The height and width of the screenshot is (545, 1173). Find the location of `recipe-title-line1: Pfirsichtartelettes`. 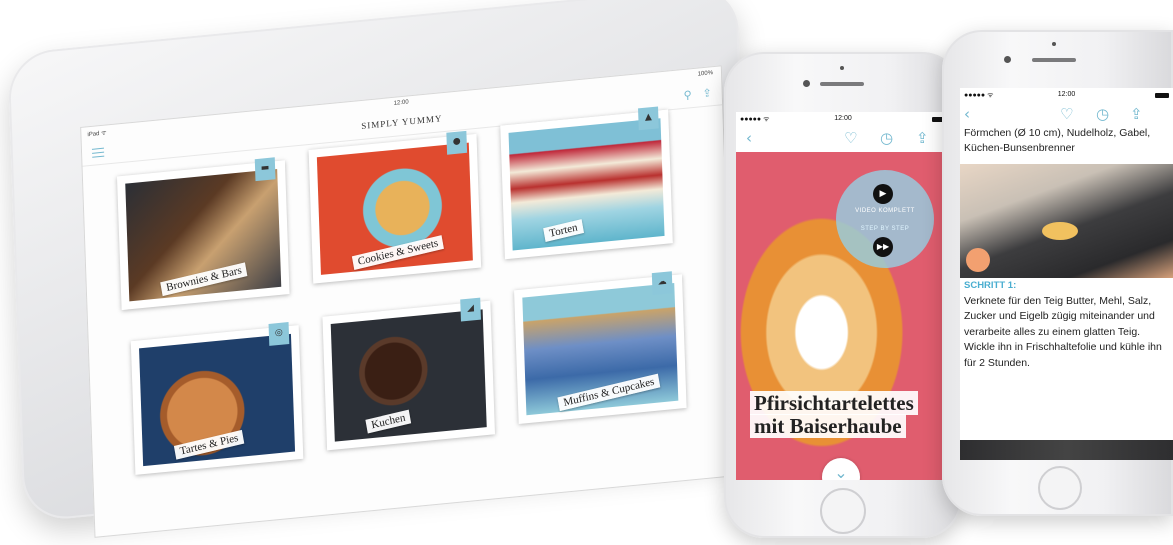

recipe-title-line1: Pfirsichtartelettes is located at coordinates (834, 403).